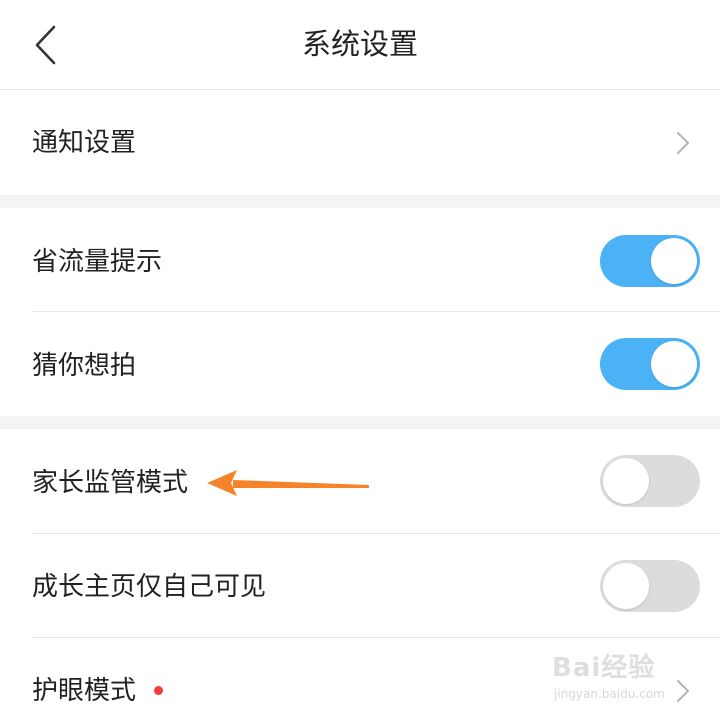 The width and height of the screenshot is (720, 720). I want to click on guess-shoot-toggle, so click(650, 364).